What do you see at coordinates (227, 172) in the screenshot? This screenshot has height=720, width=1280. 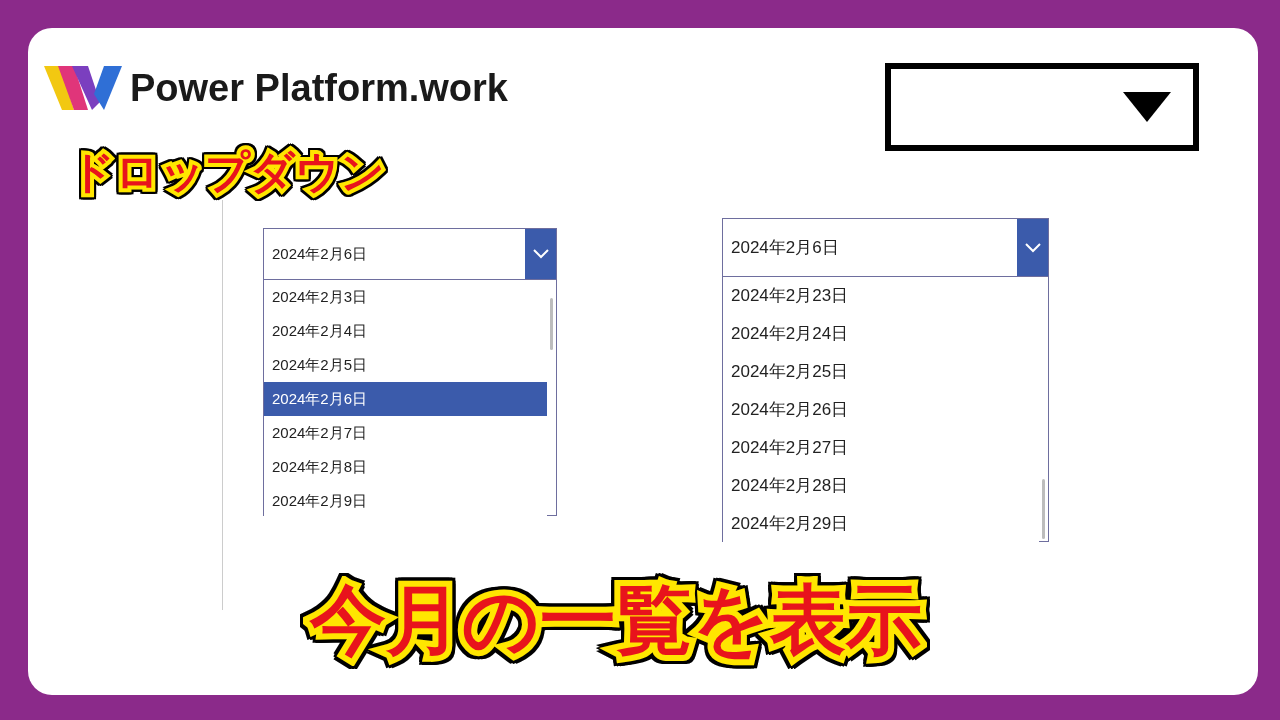 I see `subtitle: ドロップダウン` at bounding box center [227, 172].